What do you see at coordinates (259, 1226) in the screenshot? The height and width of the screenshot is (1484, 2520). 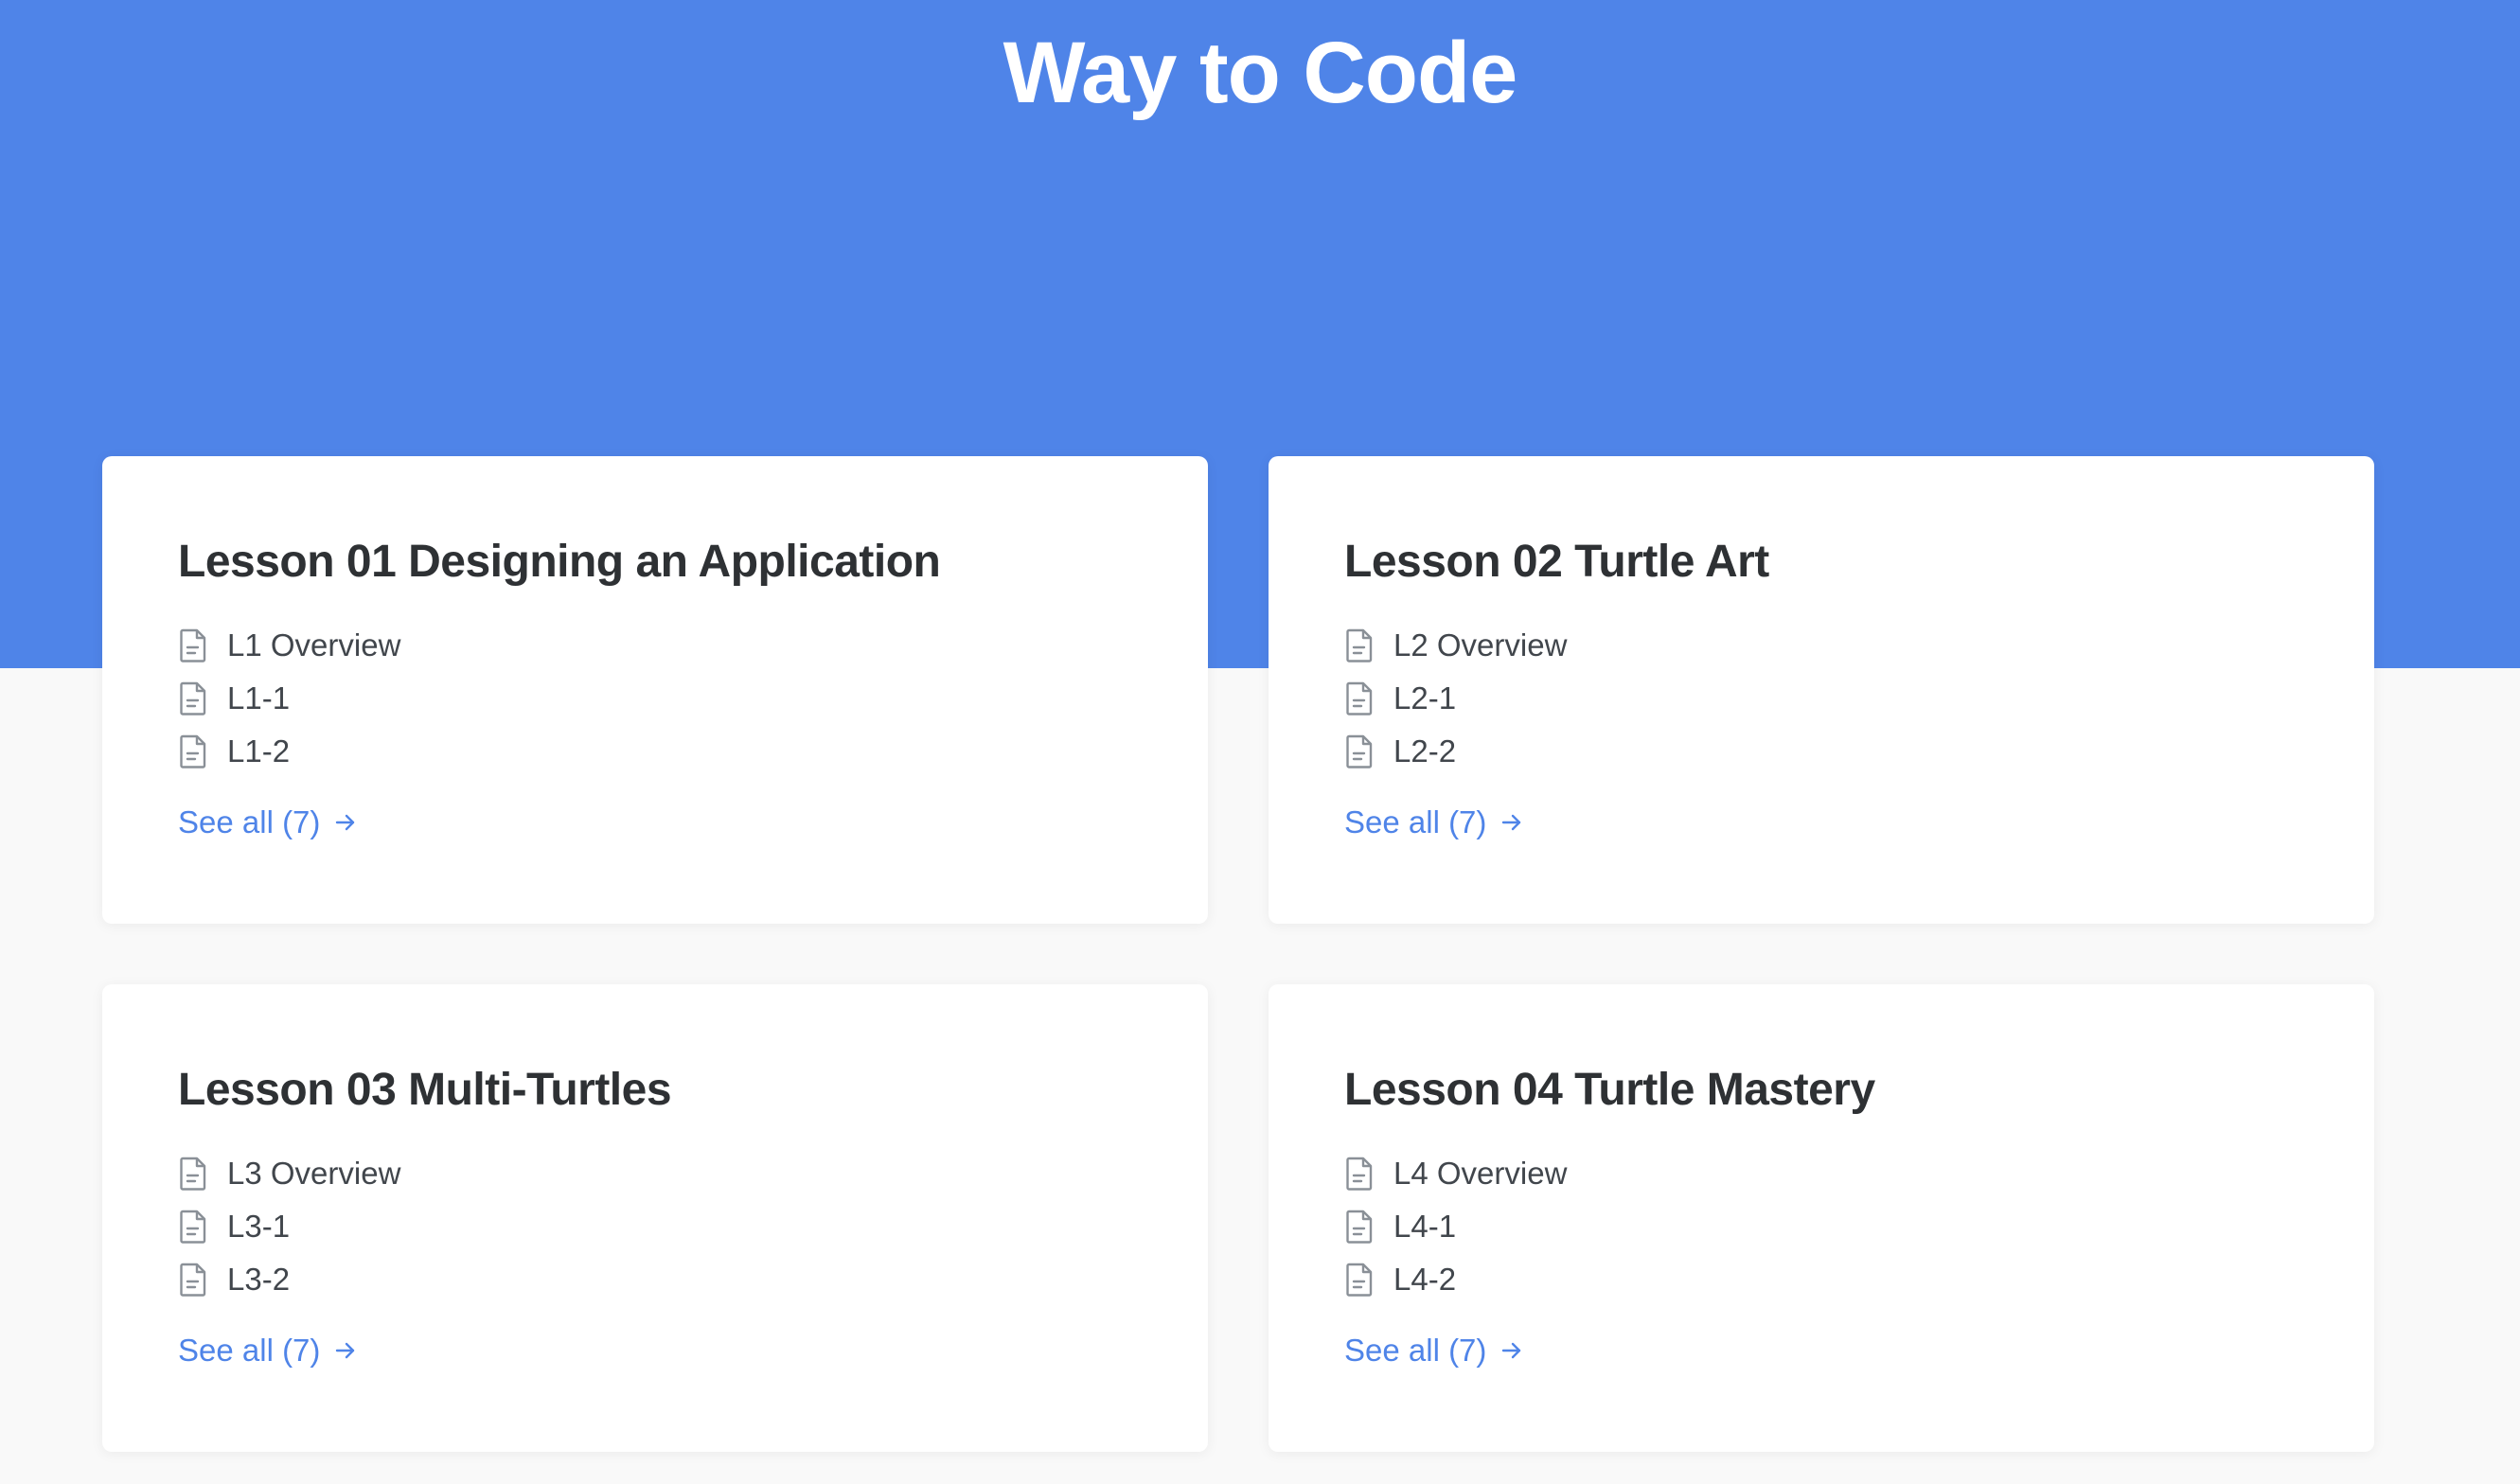 I see `article-label: L3-1` at bounding box center [259, 1226].